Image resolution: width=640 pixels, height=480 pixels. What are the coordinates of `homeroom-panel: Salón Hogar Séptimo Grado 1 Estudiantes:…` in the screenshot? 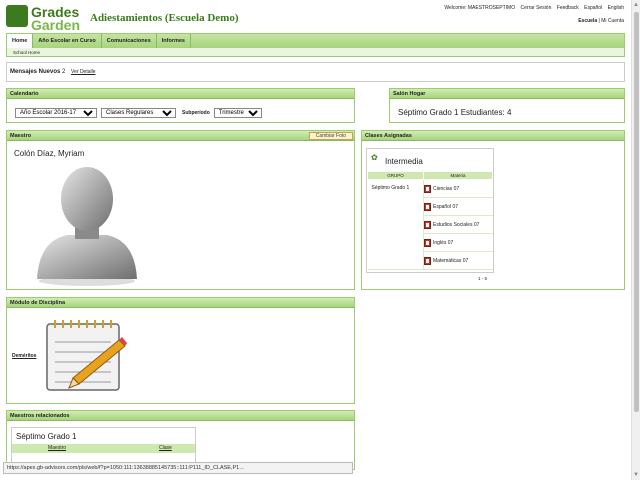 It's located at (507, 105).